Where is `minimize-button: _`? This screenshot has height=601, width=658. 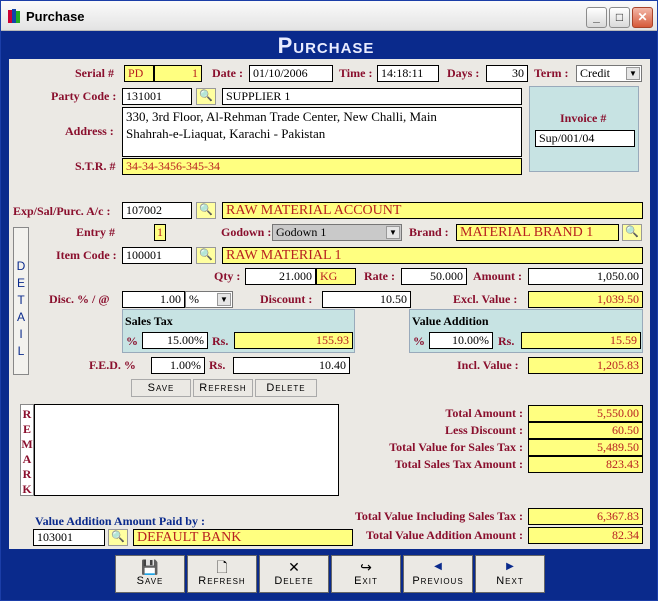 minimize-button: _ is located at coordinates (596, 17).